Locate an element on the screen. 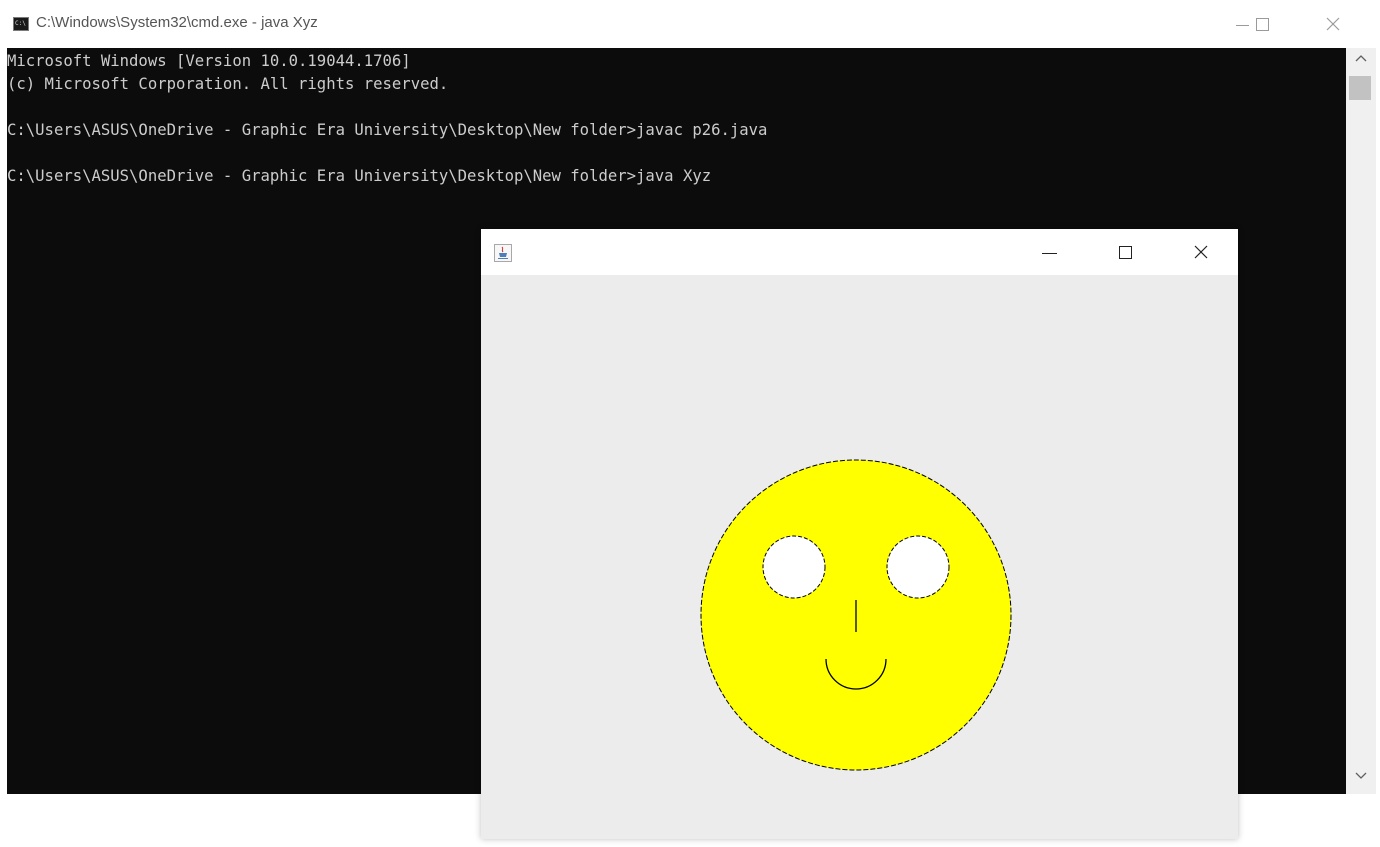 The image size is (1380, 847). cmd-minimize-button is located at coordinates (1261, 24).